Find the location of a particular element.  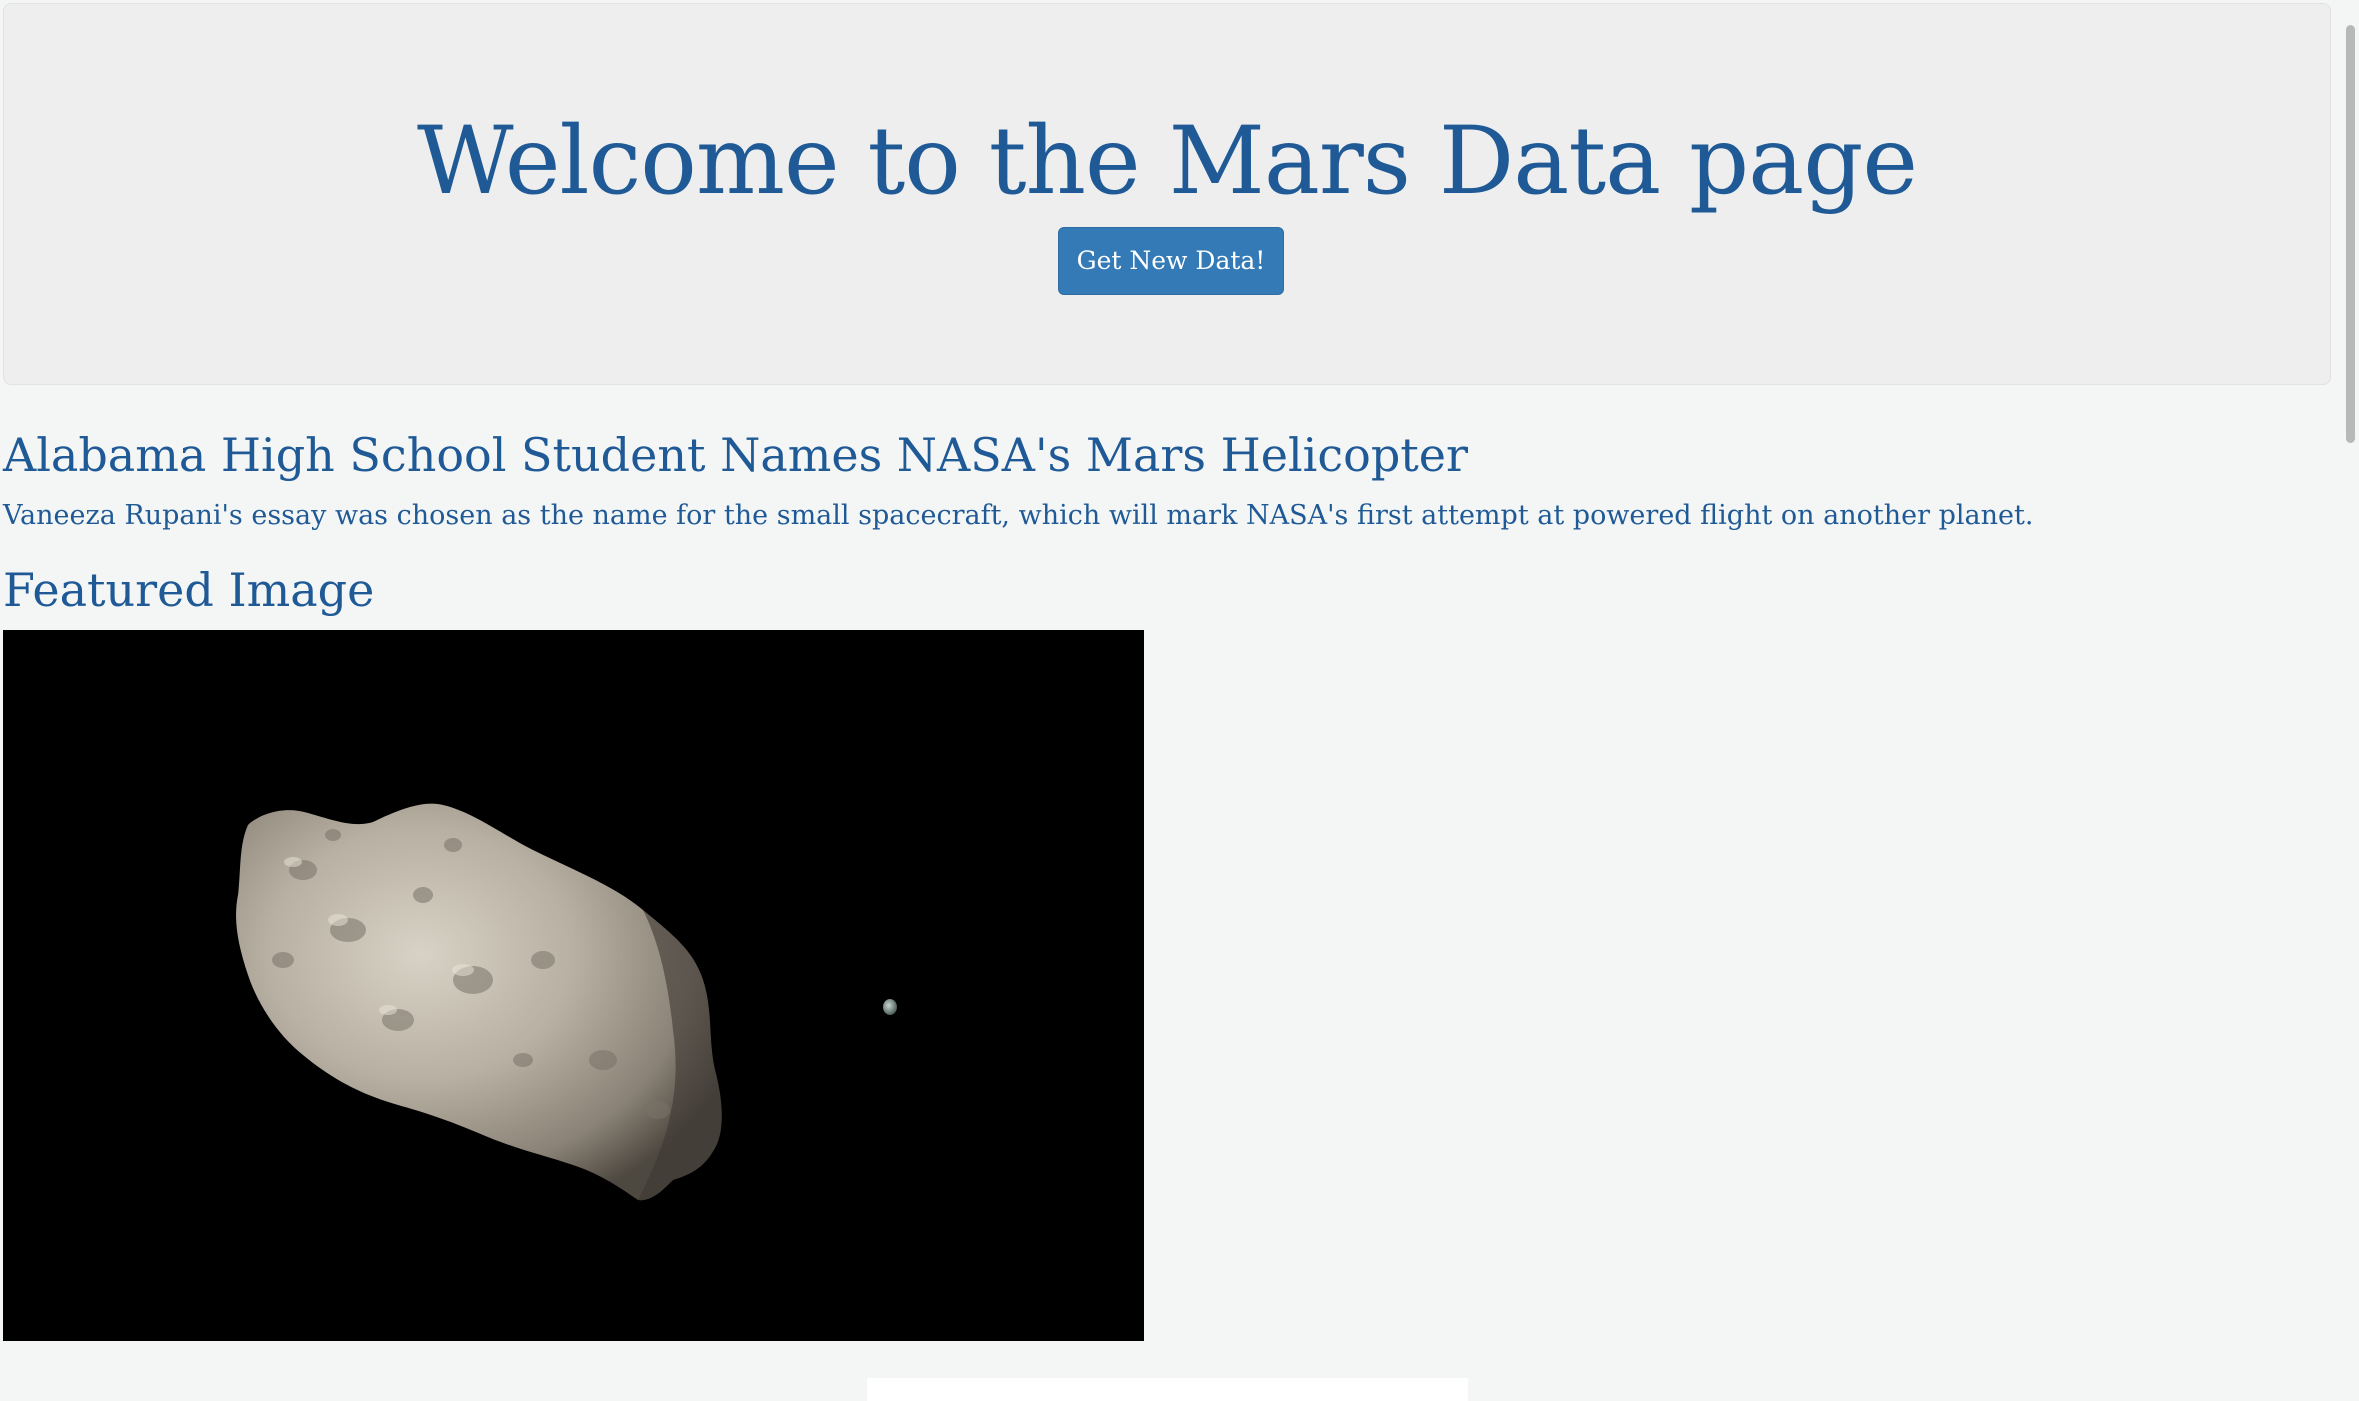

scrollbar-thumb is located at coordinates (2350, 234).